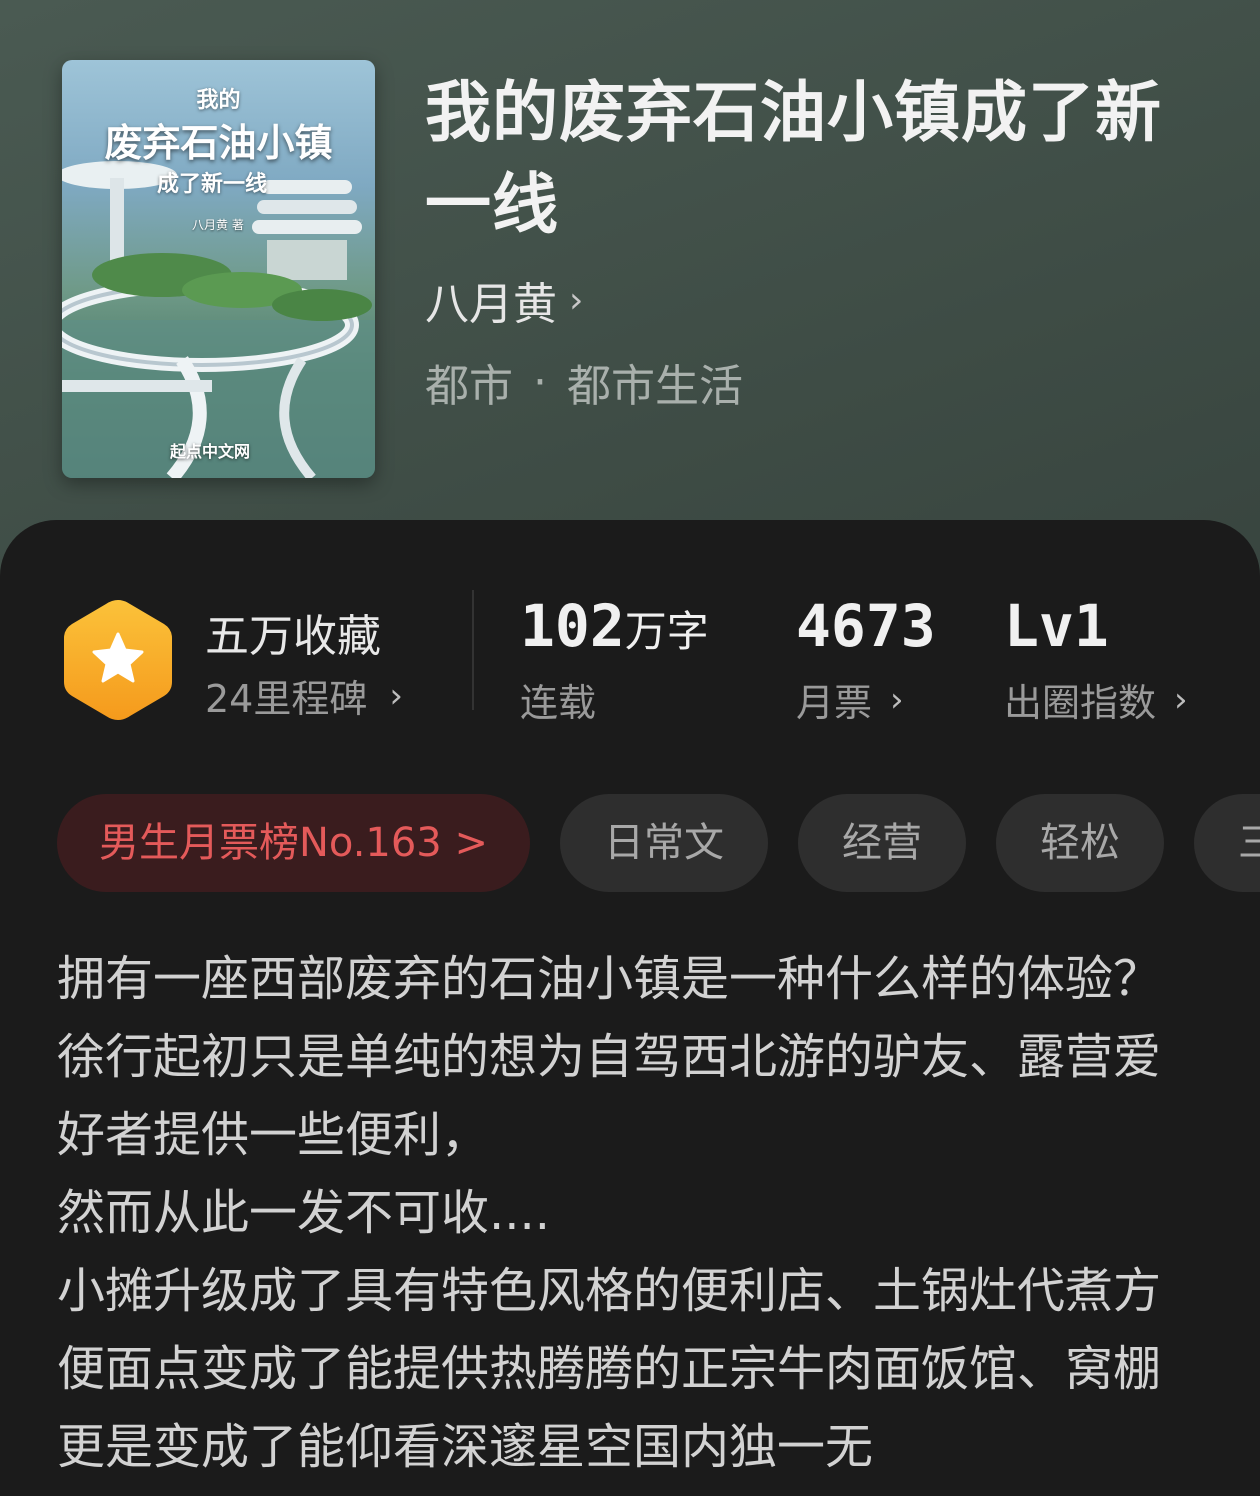 This screenshot has width=1260, height=1496. Describe the element at coordinates (469, 382) in the screenshot. I see `genre-primary: 都市` at that location.